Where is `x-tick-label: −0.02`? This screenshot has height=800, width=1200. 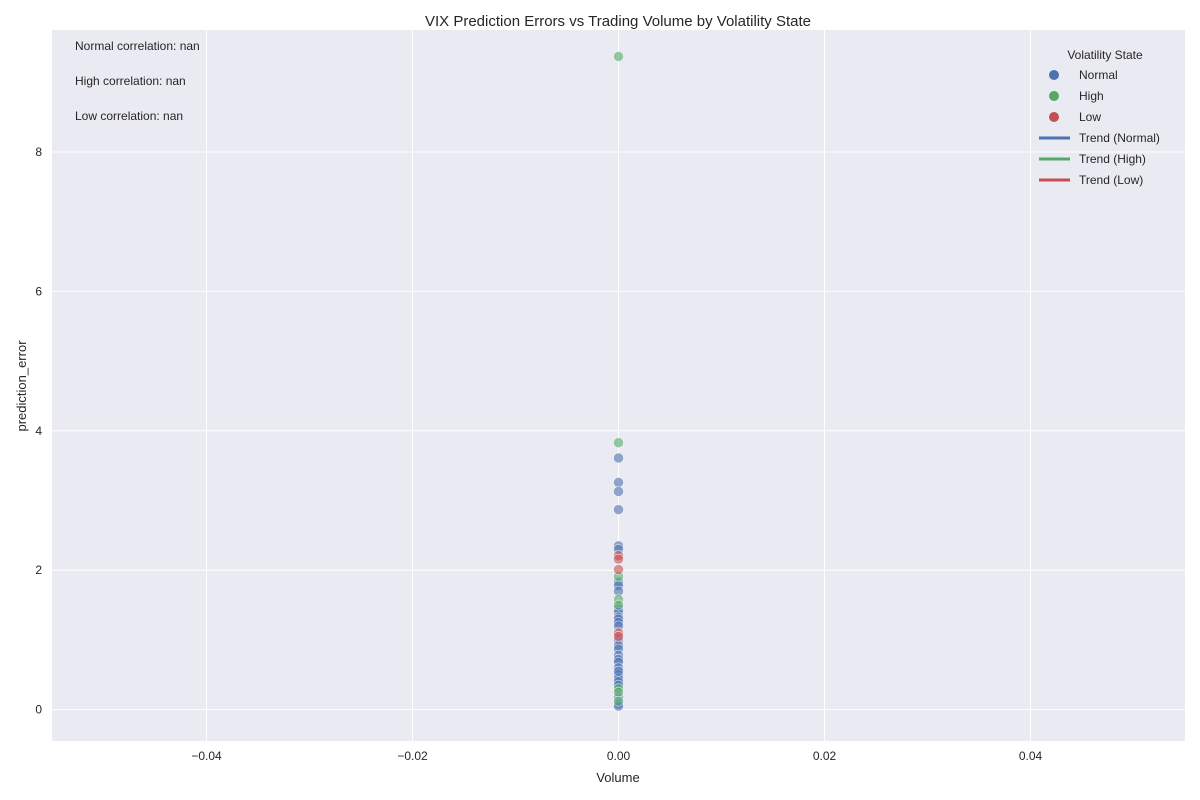
x-tick-label: −0.02 is located at coordinates (412, 756).